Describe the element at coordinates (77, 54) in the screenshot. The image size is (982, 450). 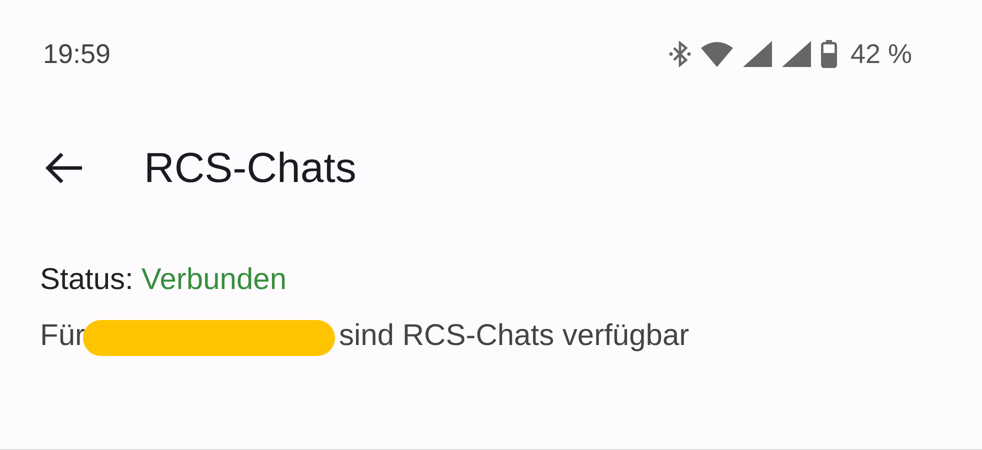
I see `clock-time: 19:59` at that location.